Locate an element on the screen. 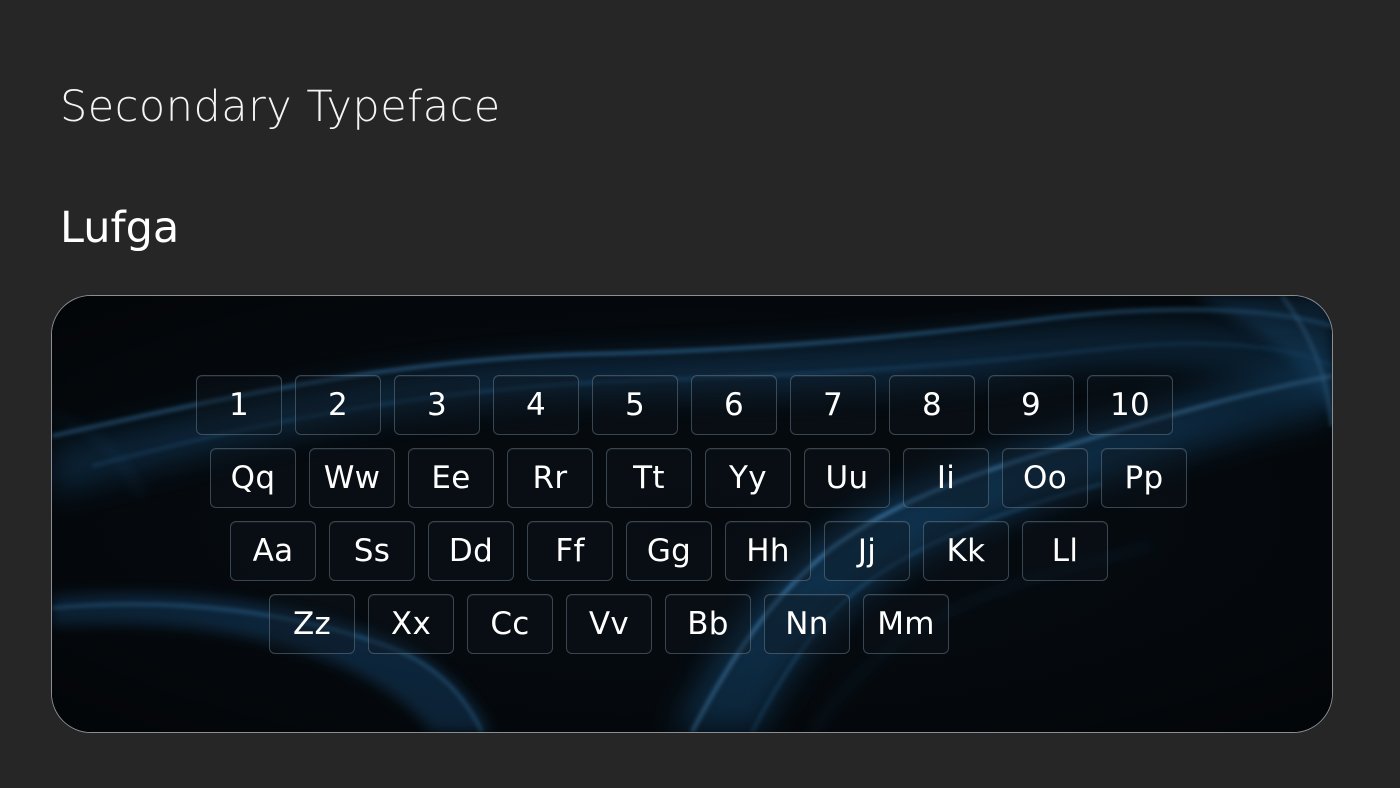  key-pp: Pp is located at coordinates (1144, 478).